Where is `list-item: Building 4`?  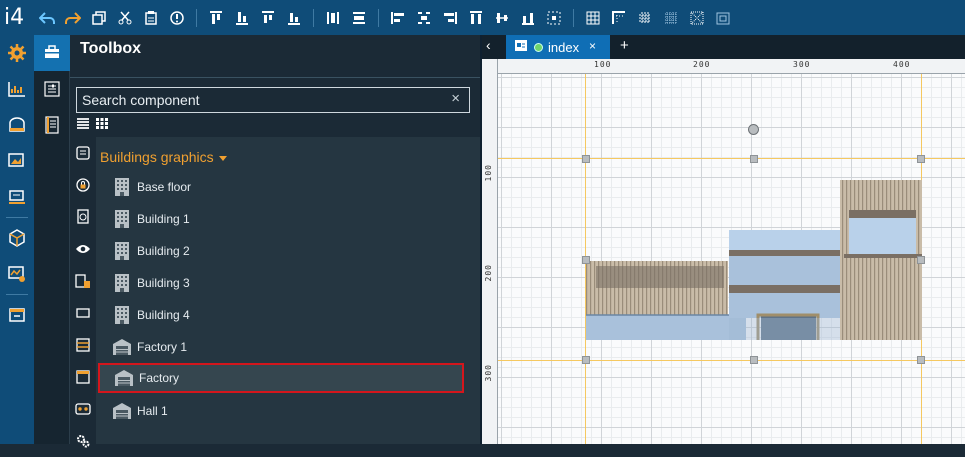 list-item: Building 4 is located at coordinates (292, 315).